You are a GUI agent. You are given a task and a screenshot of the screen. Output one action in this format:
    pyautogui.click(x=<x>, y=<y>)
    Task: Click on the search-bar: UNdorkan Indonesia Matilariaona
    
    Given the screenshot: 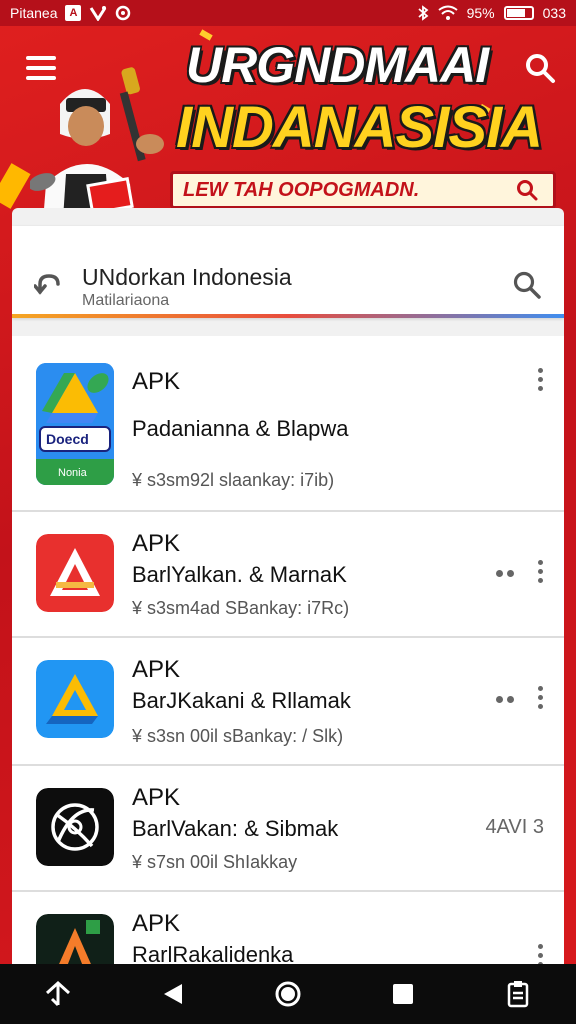 What is the action you would take?
    pyautogui.click(x=288, y=272)
    